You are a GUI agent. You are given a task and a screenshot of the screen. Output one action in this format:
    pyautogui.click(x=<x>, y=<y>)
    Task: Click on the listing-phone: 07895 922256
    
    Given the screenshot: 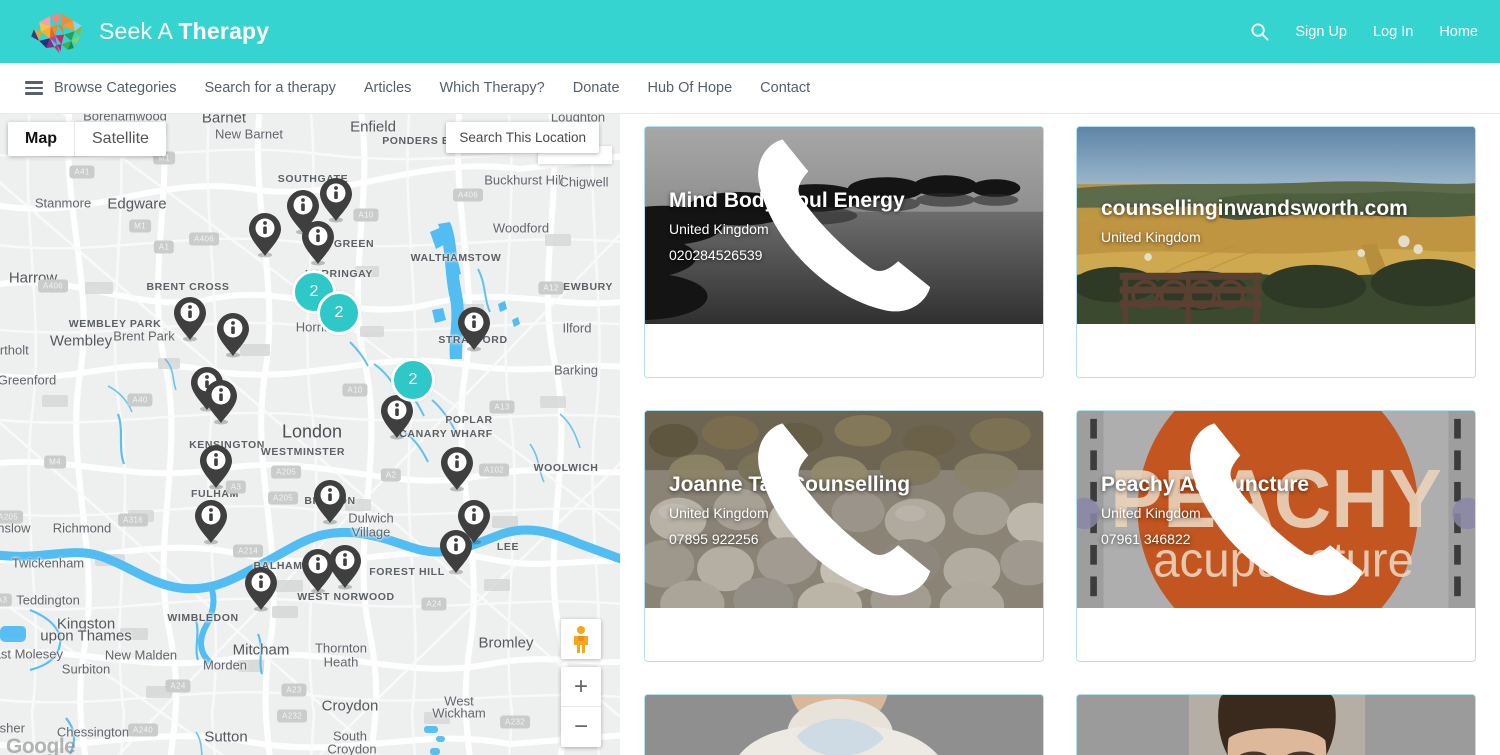 What is the action you would take?
    pyautogui.click(x=844, y=509)
    